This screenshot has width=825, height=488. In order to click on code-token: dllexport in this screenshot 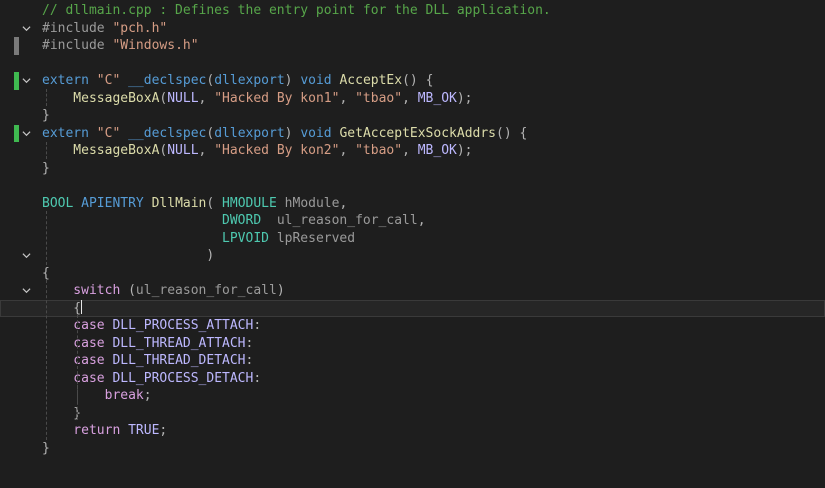, I will do `click(249, 80)`.